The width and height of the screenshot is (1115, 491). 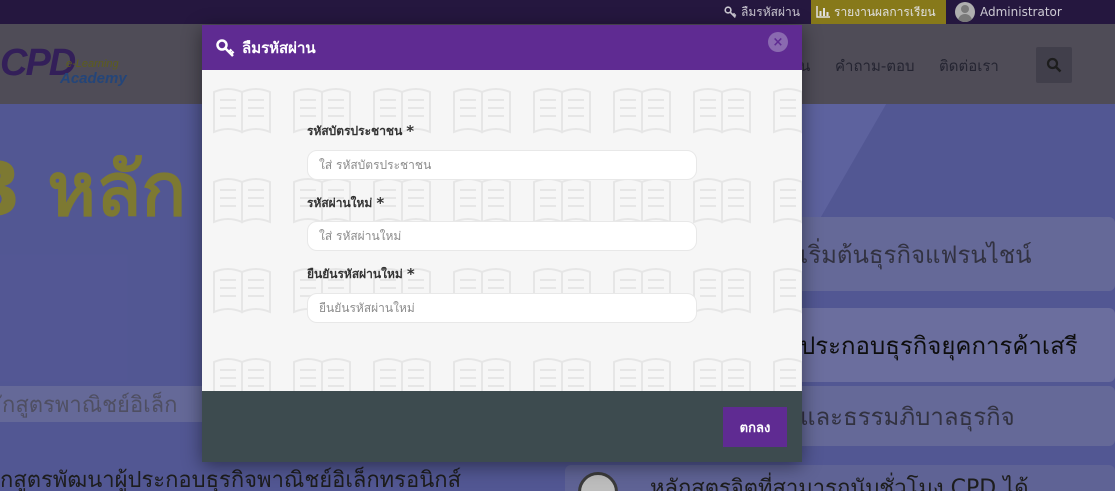 I want to click on key-icon, so click(x=225, y=47).